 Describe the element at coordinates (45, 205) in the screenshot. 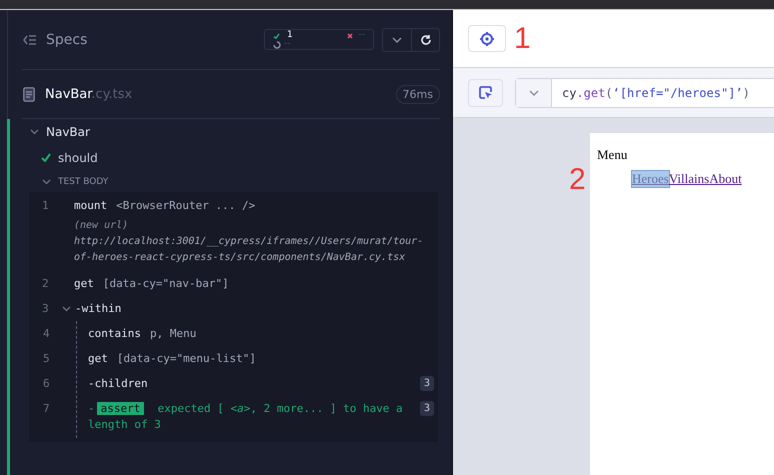

I see `line-number: 1` at that location.